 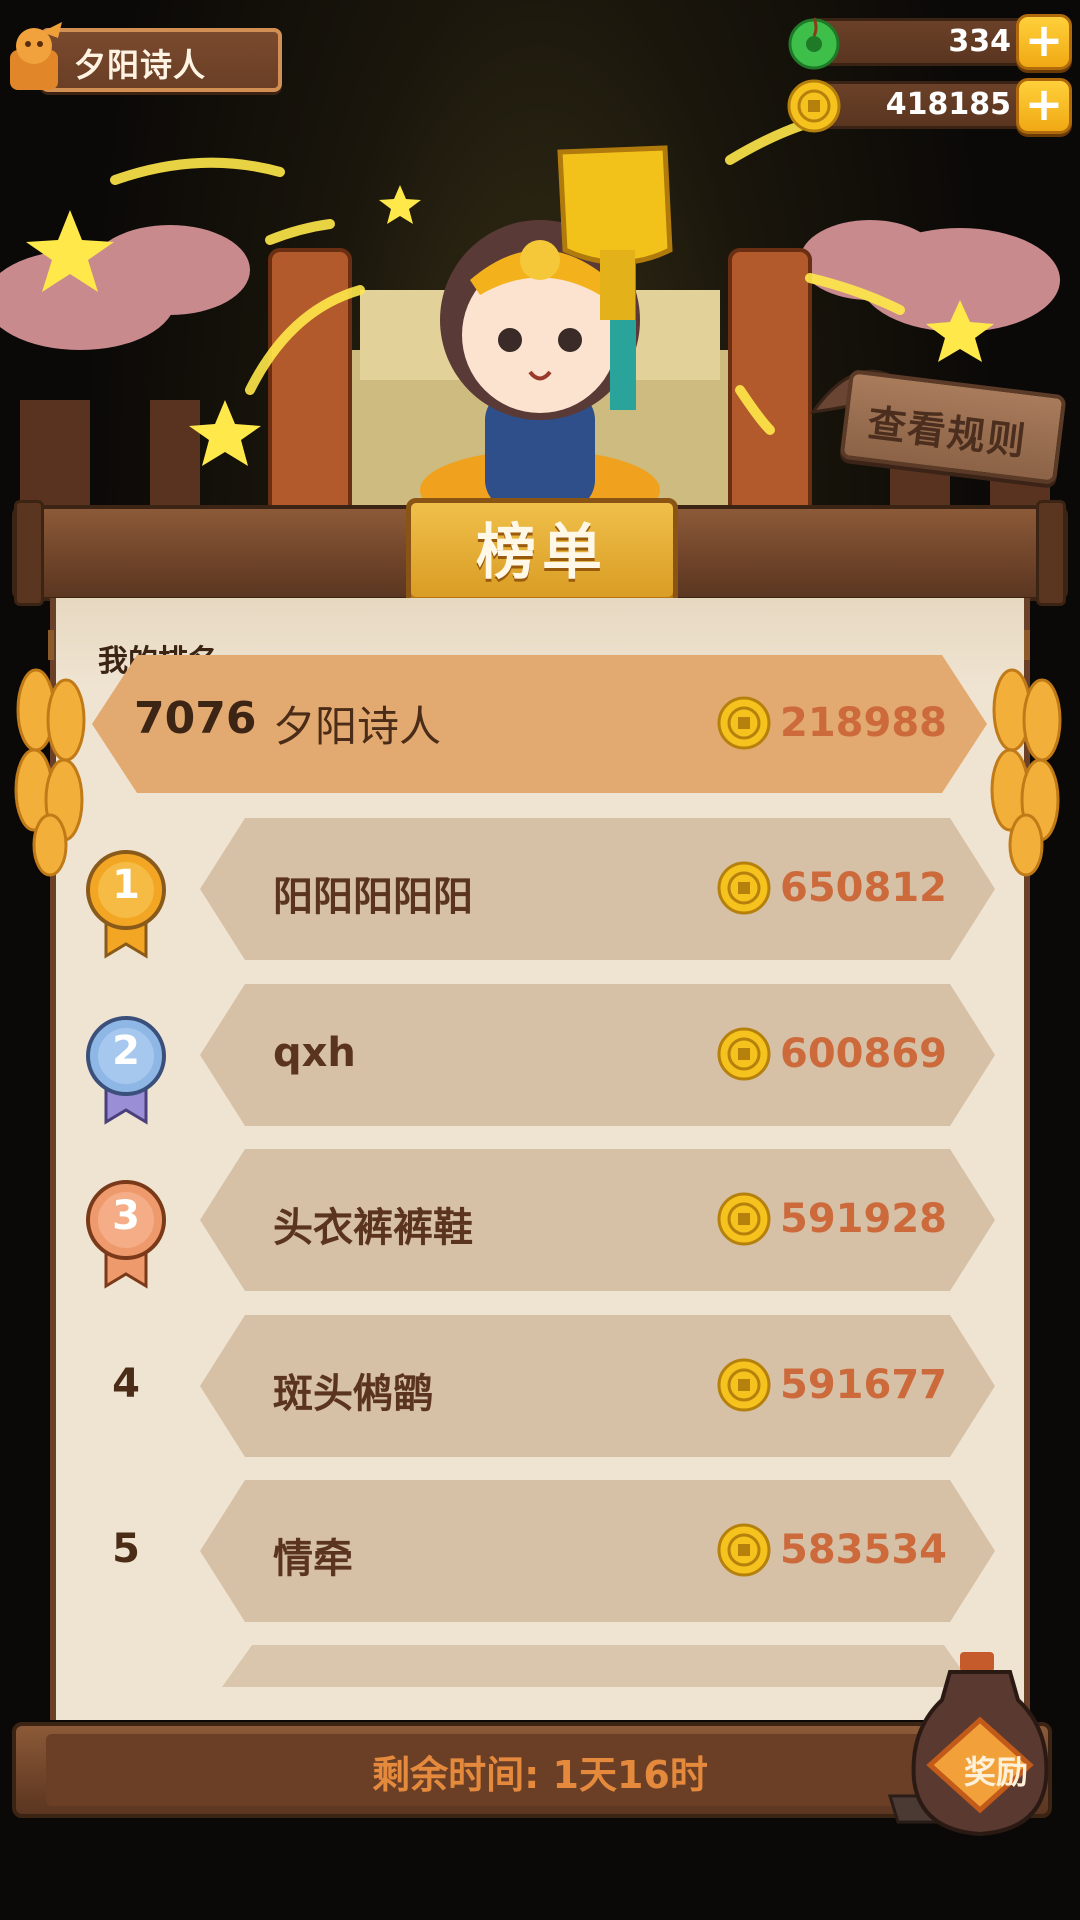 I want to click on leaderboard-title: 榜单, so click(x=542, y=553).